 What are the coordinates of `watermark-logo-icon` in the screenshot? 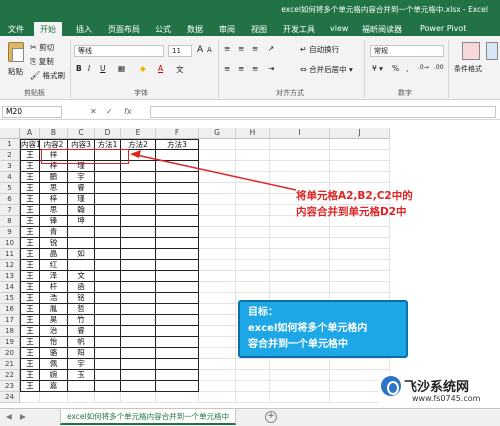 It's located at (391, 386).